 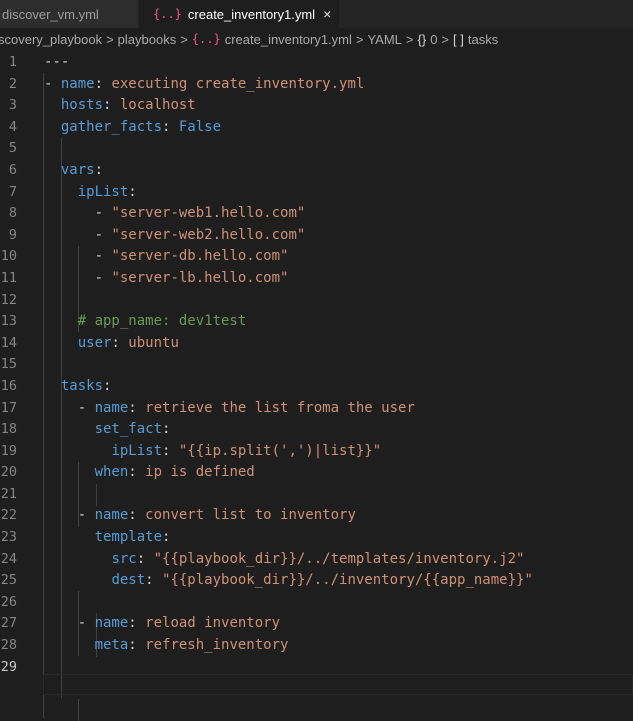 What do you see at coordinates (316, 538) in the screenshot?
I see `code-line: 23 template:` at bounding box center [316, 538].